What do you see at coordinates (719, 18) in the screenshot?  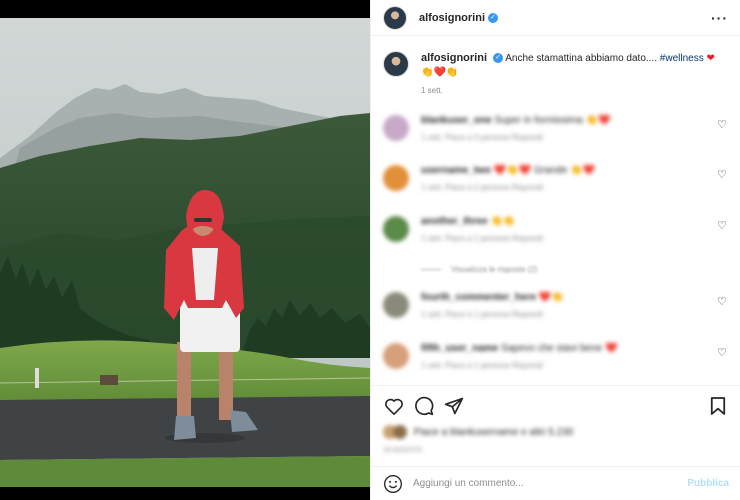 I see `more-options-icon: ···` at bounding box center [719, 18].